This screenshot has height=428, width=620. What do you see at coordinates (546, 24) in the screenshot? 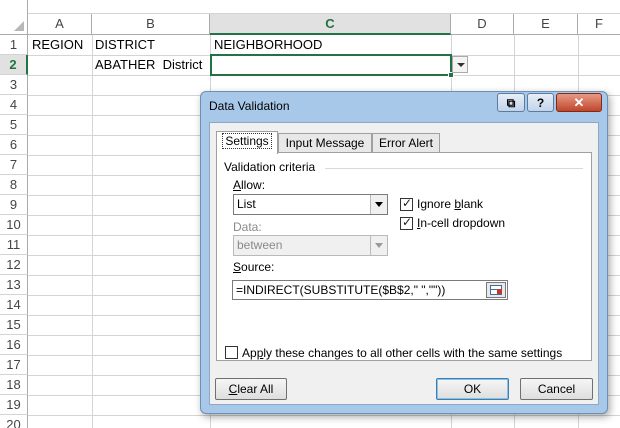
I see `column-header-e: E` at bounding box center [546, 24].